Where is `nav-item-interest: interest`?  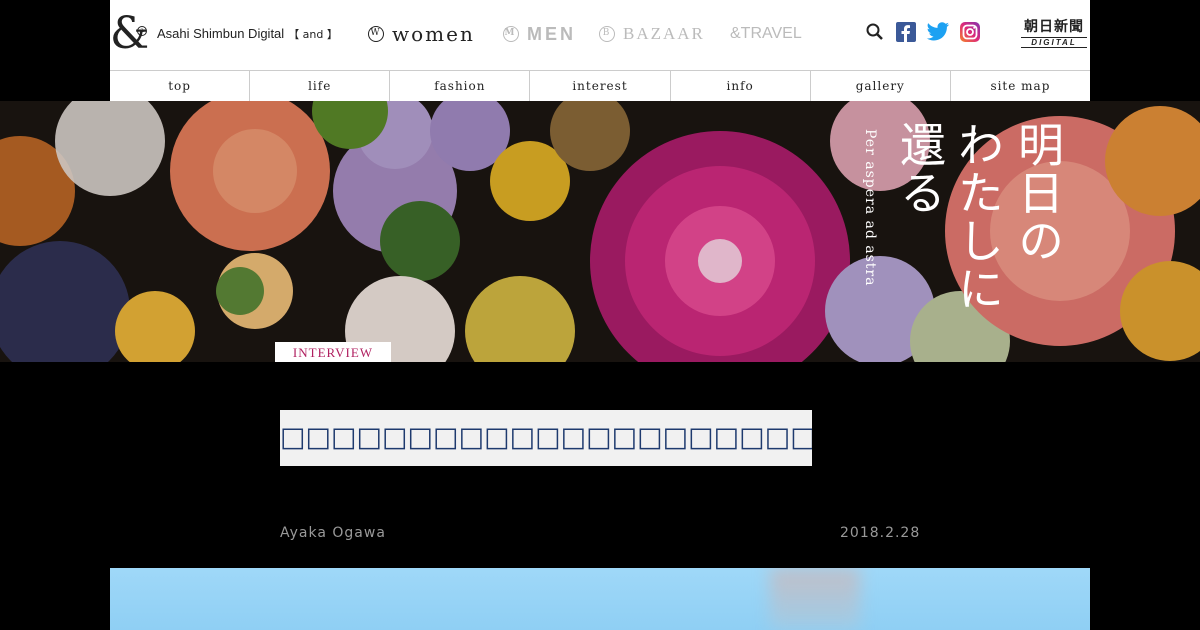 nav-item-interest: interest is located at coordinates (599, 86).